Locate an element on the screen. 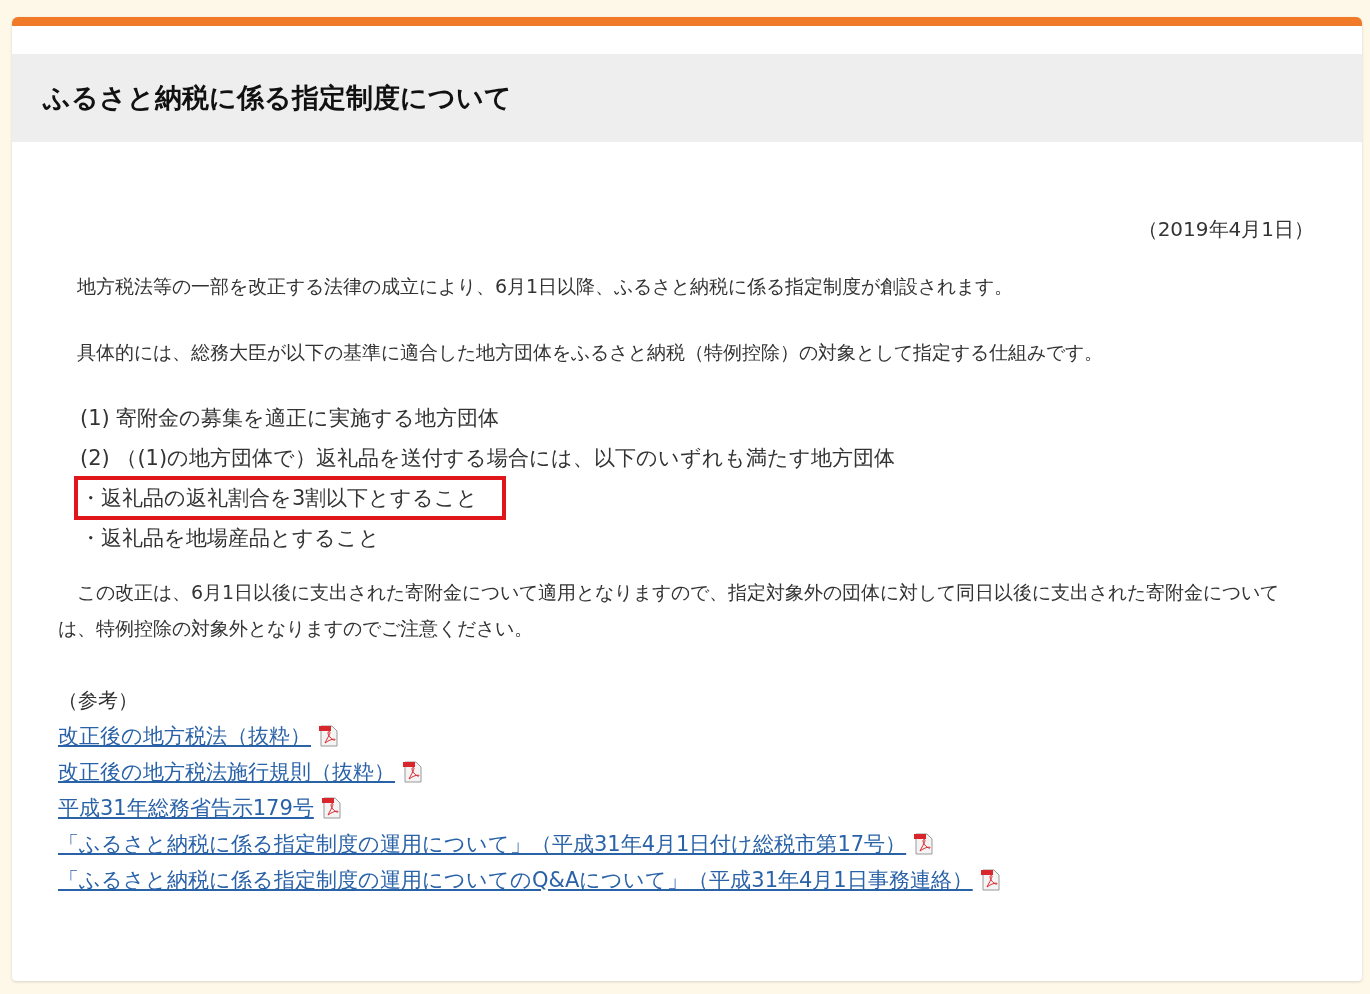  document-link: 改正後の地方税法施行規則（抜粋） is located at coordinates (226, 772).